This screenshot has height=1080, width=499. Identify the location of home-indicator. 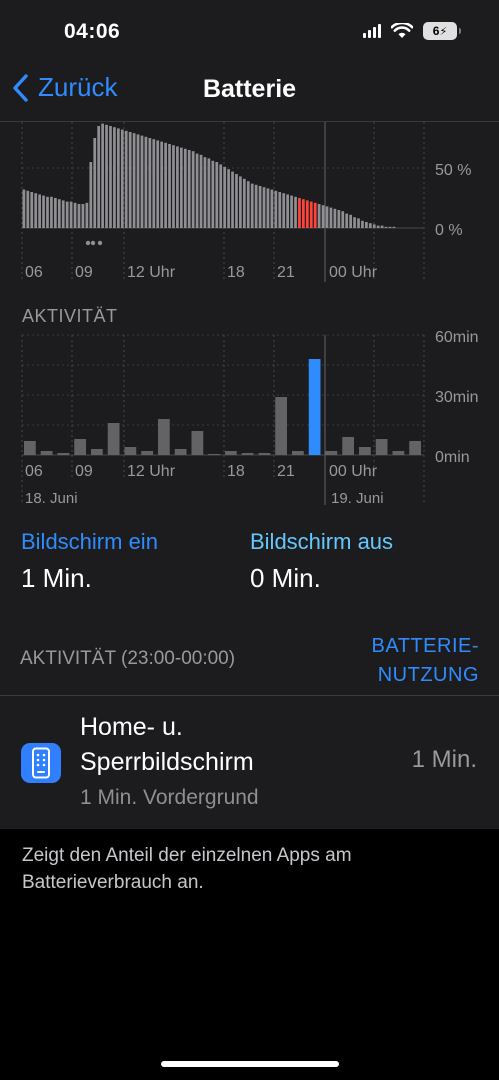
(250, 1064).